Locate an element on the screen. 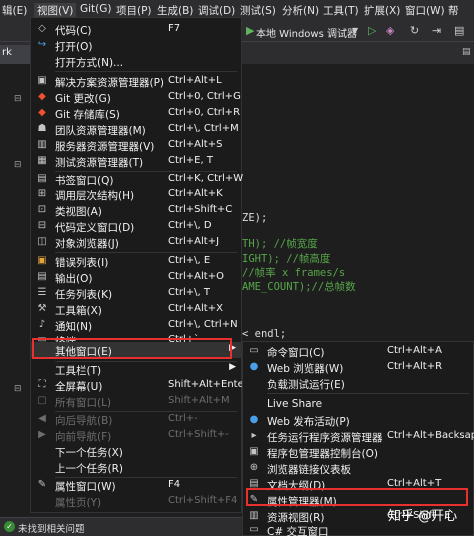 The height and width of the screenshot is (536, 474). menu-item-shortcut: Ctrl+Alt+X is located at coordinates (195, 308).